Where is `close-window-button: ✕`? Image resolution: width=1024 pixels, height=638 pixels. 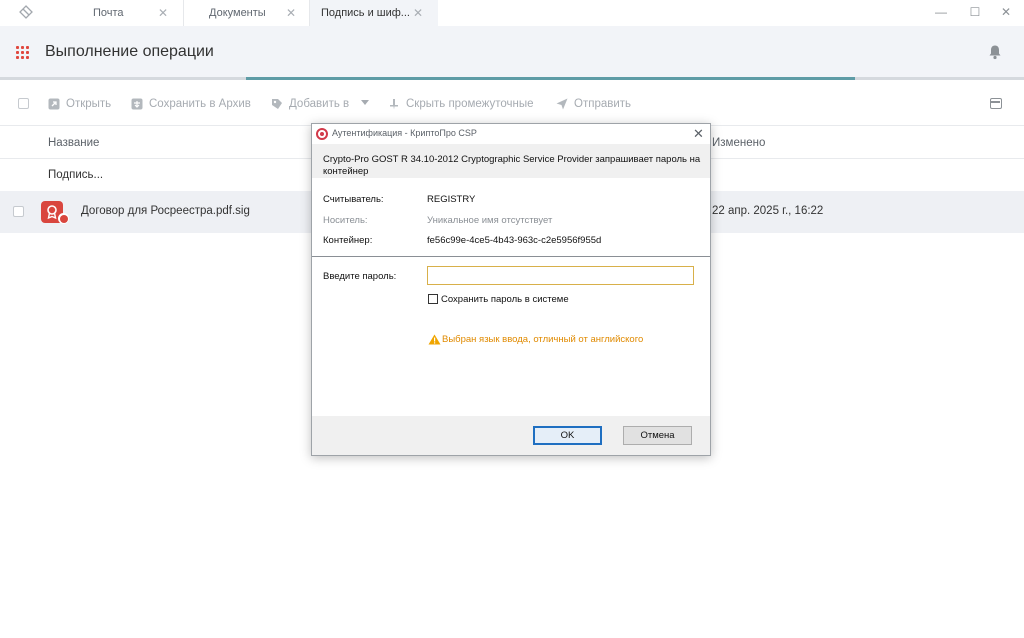 close-window-button: ✕ is located at coordinates (1006, 13).